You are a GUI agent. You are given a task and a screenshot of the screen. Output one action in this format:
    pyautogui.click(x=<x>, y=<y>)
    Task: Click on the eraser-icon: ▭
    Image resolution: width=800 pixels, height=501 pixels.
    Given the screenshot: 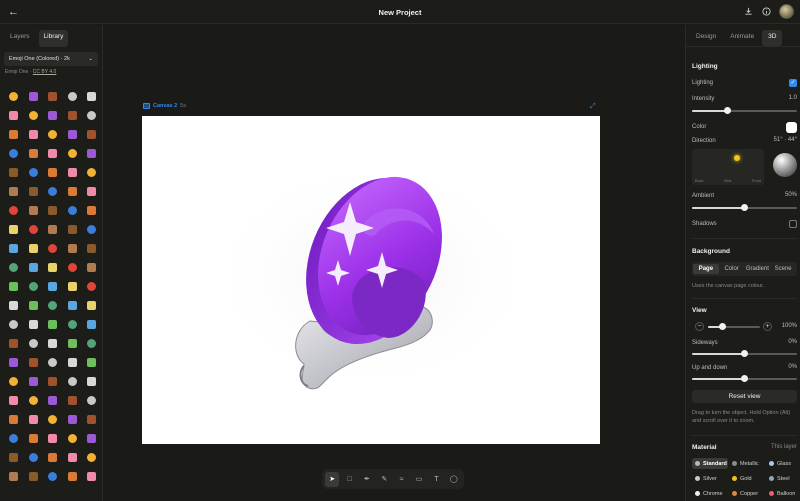 What is the action you would take?
    pyautogui.click(x=419, y=479)
    